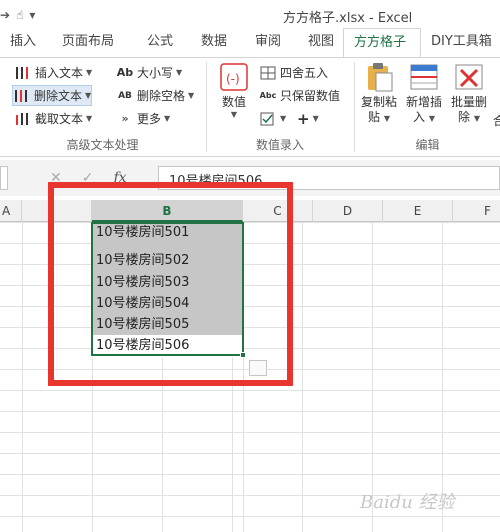 This screenshot has width=500, height=532. What do you see at coordinates (243, 355) in the screenshot?
I see `fill-handle` at bounding box center [243, 355].